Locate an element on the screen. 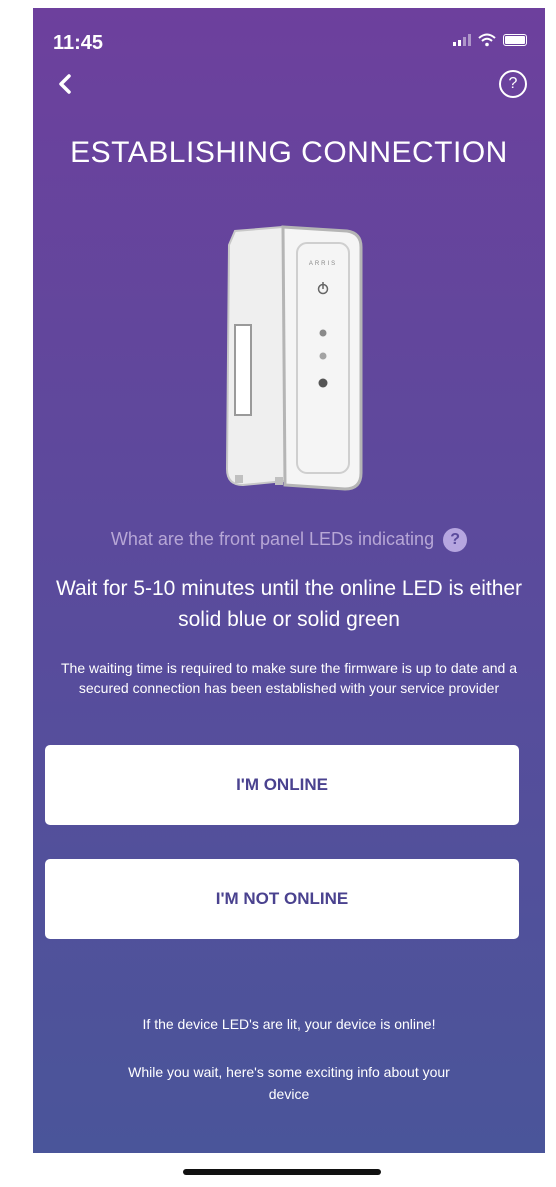 This screenshot has width=556, height=1187. chevron-left-icon is located at coordinates (65, 84).